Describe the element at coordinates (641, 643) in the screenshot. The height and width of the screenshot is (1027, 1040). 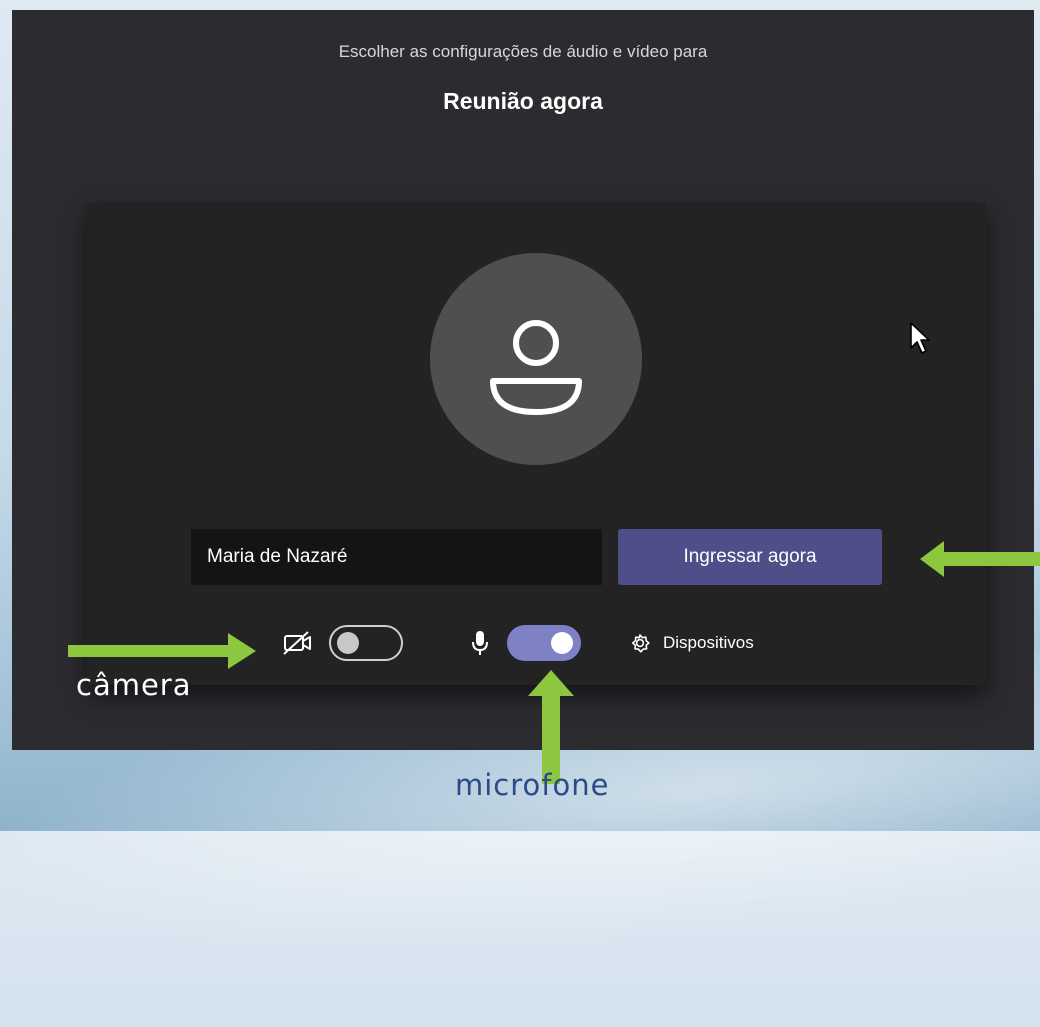
I see `gear-icon` at that location.